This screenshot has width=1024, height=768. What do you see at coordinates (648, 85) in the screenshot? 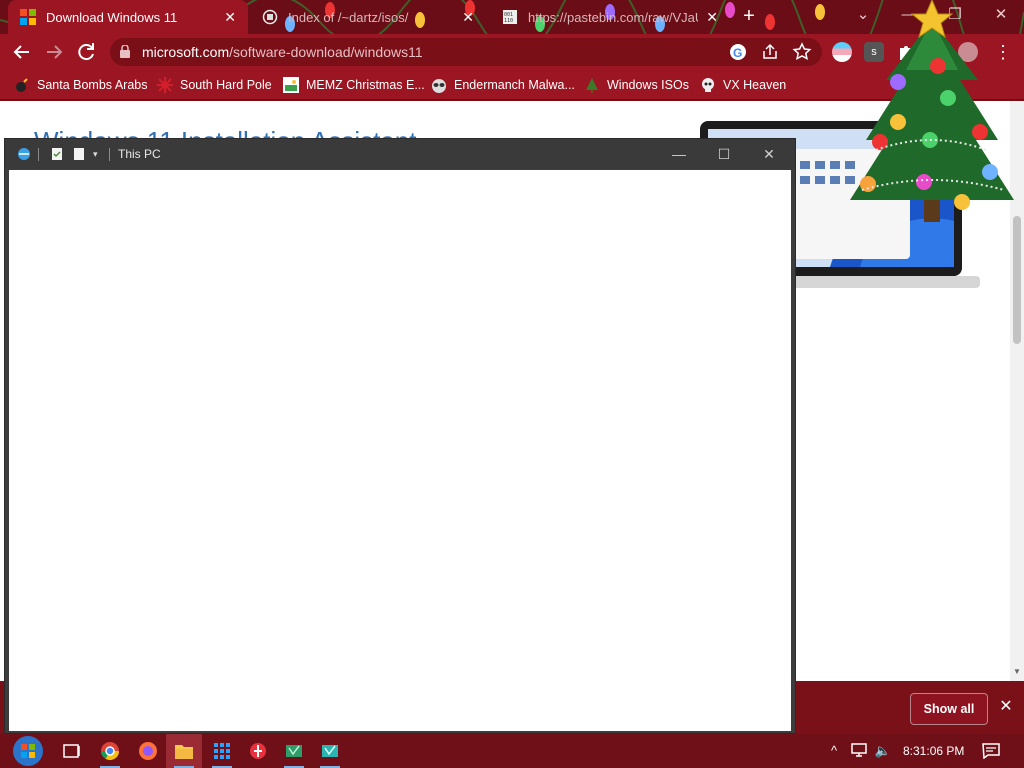
I see `bookmark-label: Windows ISOs` at bounding box center [648, 85].